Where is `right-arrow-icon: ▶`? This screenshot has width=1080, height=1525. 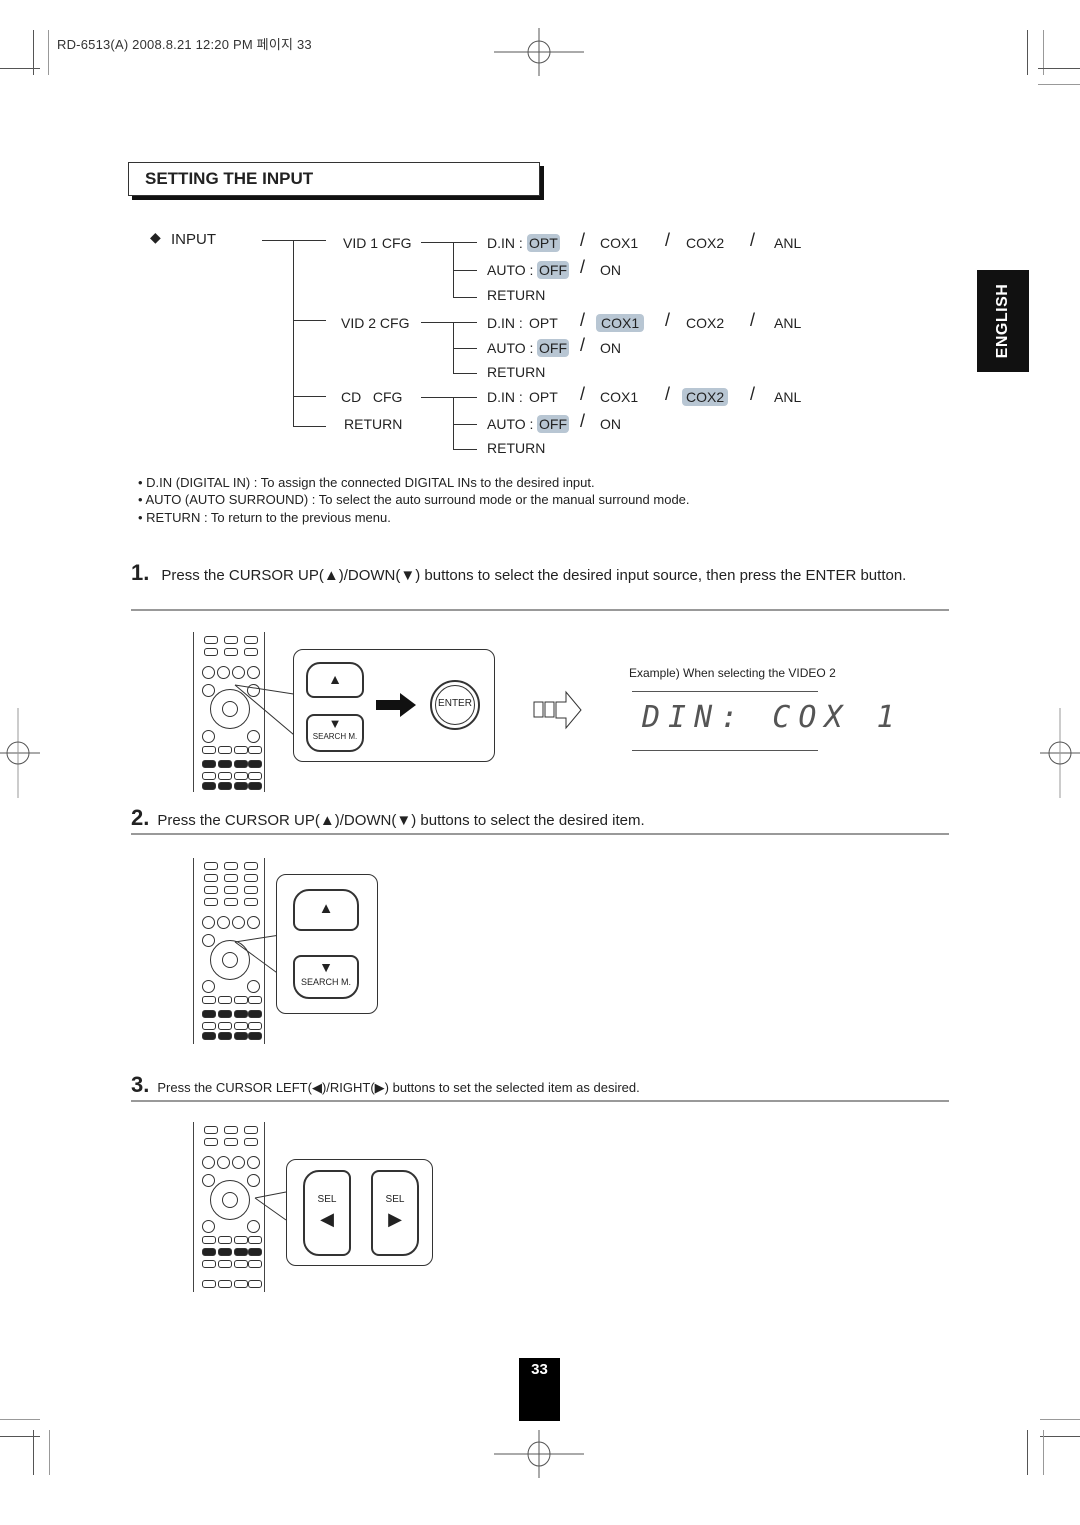
right-arrow-icon: ▶ is located at coordinates (395, 1219).